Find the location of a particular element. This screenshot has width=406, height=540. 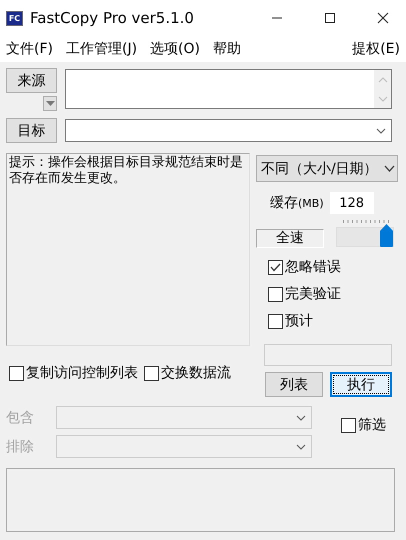

menu-item: 提权(E) is located at coordinates (376, 49).